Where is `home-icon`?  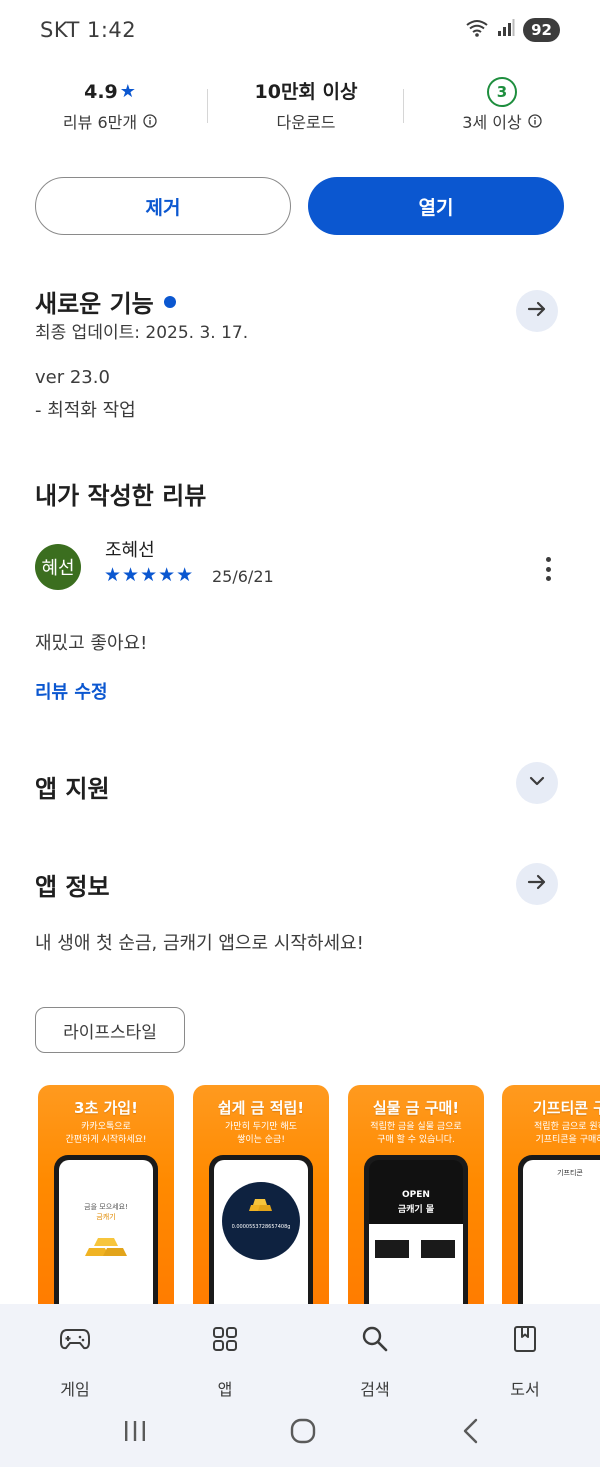
home-icon is located at coordinates (303, 1433).